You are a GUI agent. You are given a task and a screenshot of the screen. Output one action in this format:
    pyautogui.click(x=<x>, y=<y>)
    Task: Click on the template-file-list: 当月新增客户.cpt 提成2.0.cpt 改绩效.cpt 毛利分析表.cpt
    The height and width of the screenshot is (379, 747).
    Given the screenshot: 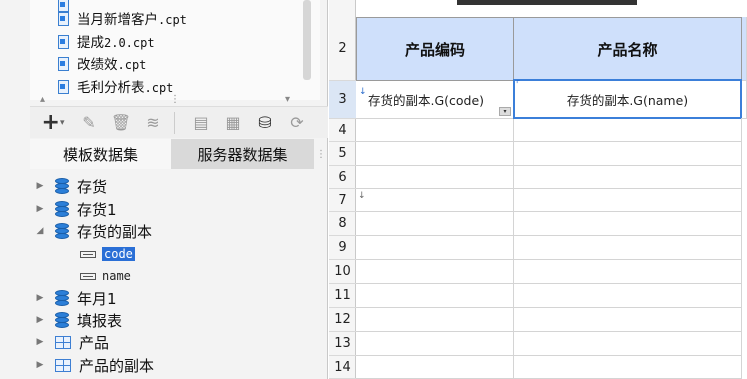 What is the action you would take?
    pyautogui.click(x=175, y=50)
    